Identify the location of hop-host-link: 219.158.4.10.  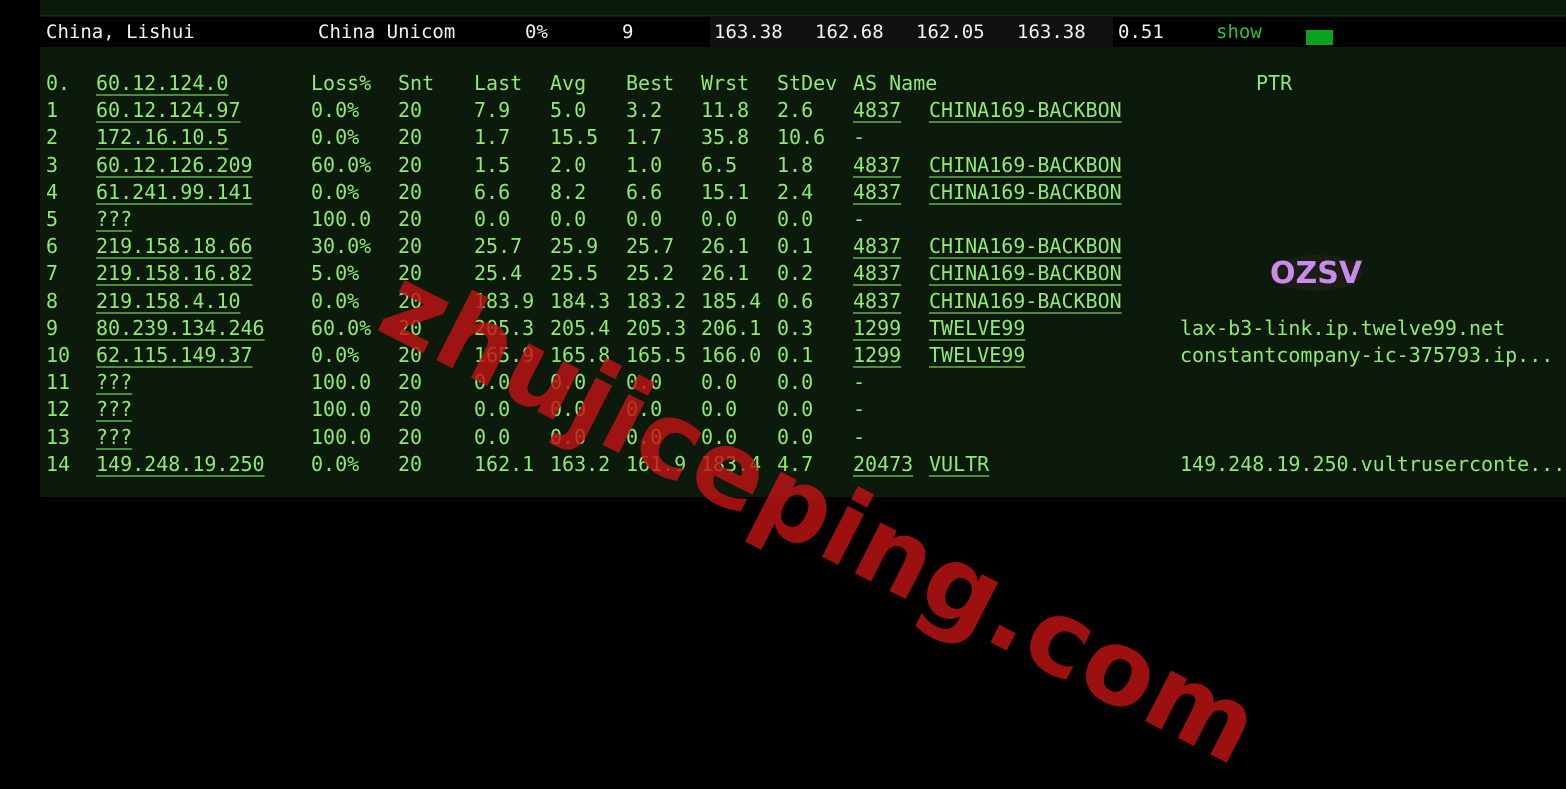
(168, 301).